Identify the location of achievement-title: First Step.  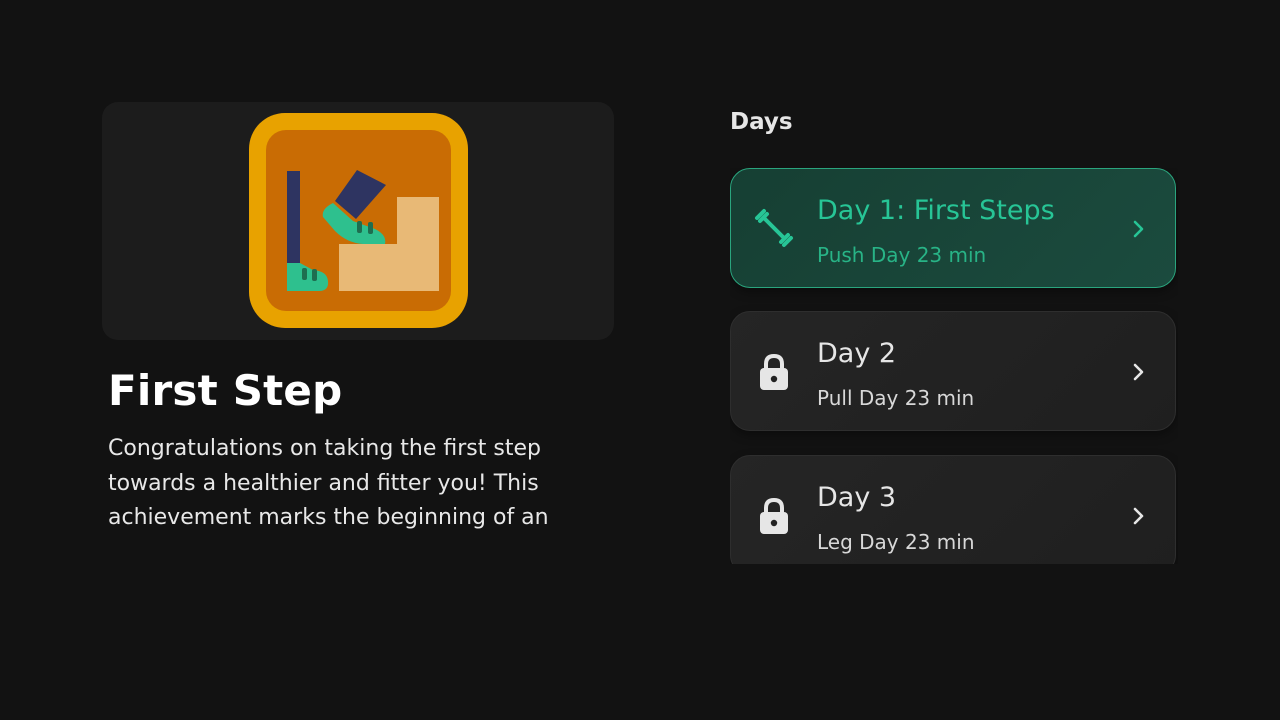
(225, 390).